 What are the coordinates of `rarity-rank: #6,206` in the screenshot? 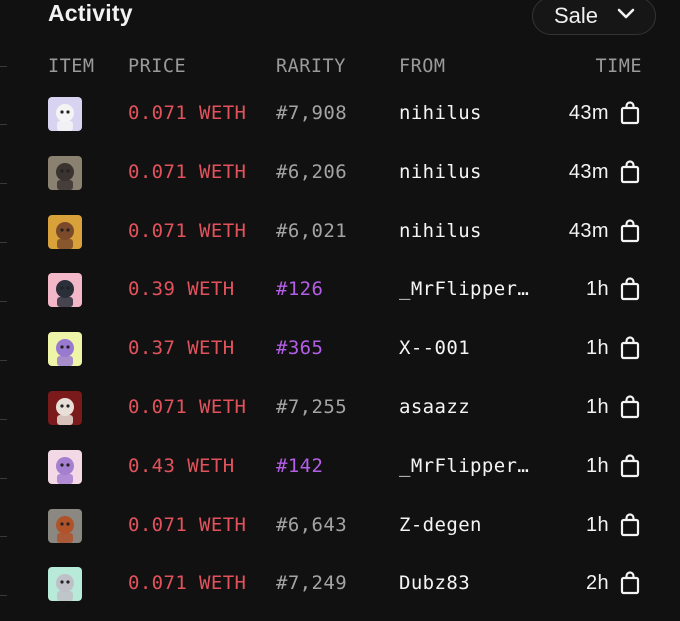 It's located at (312, 172).